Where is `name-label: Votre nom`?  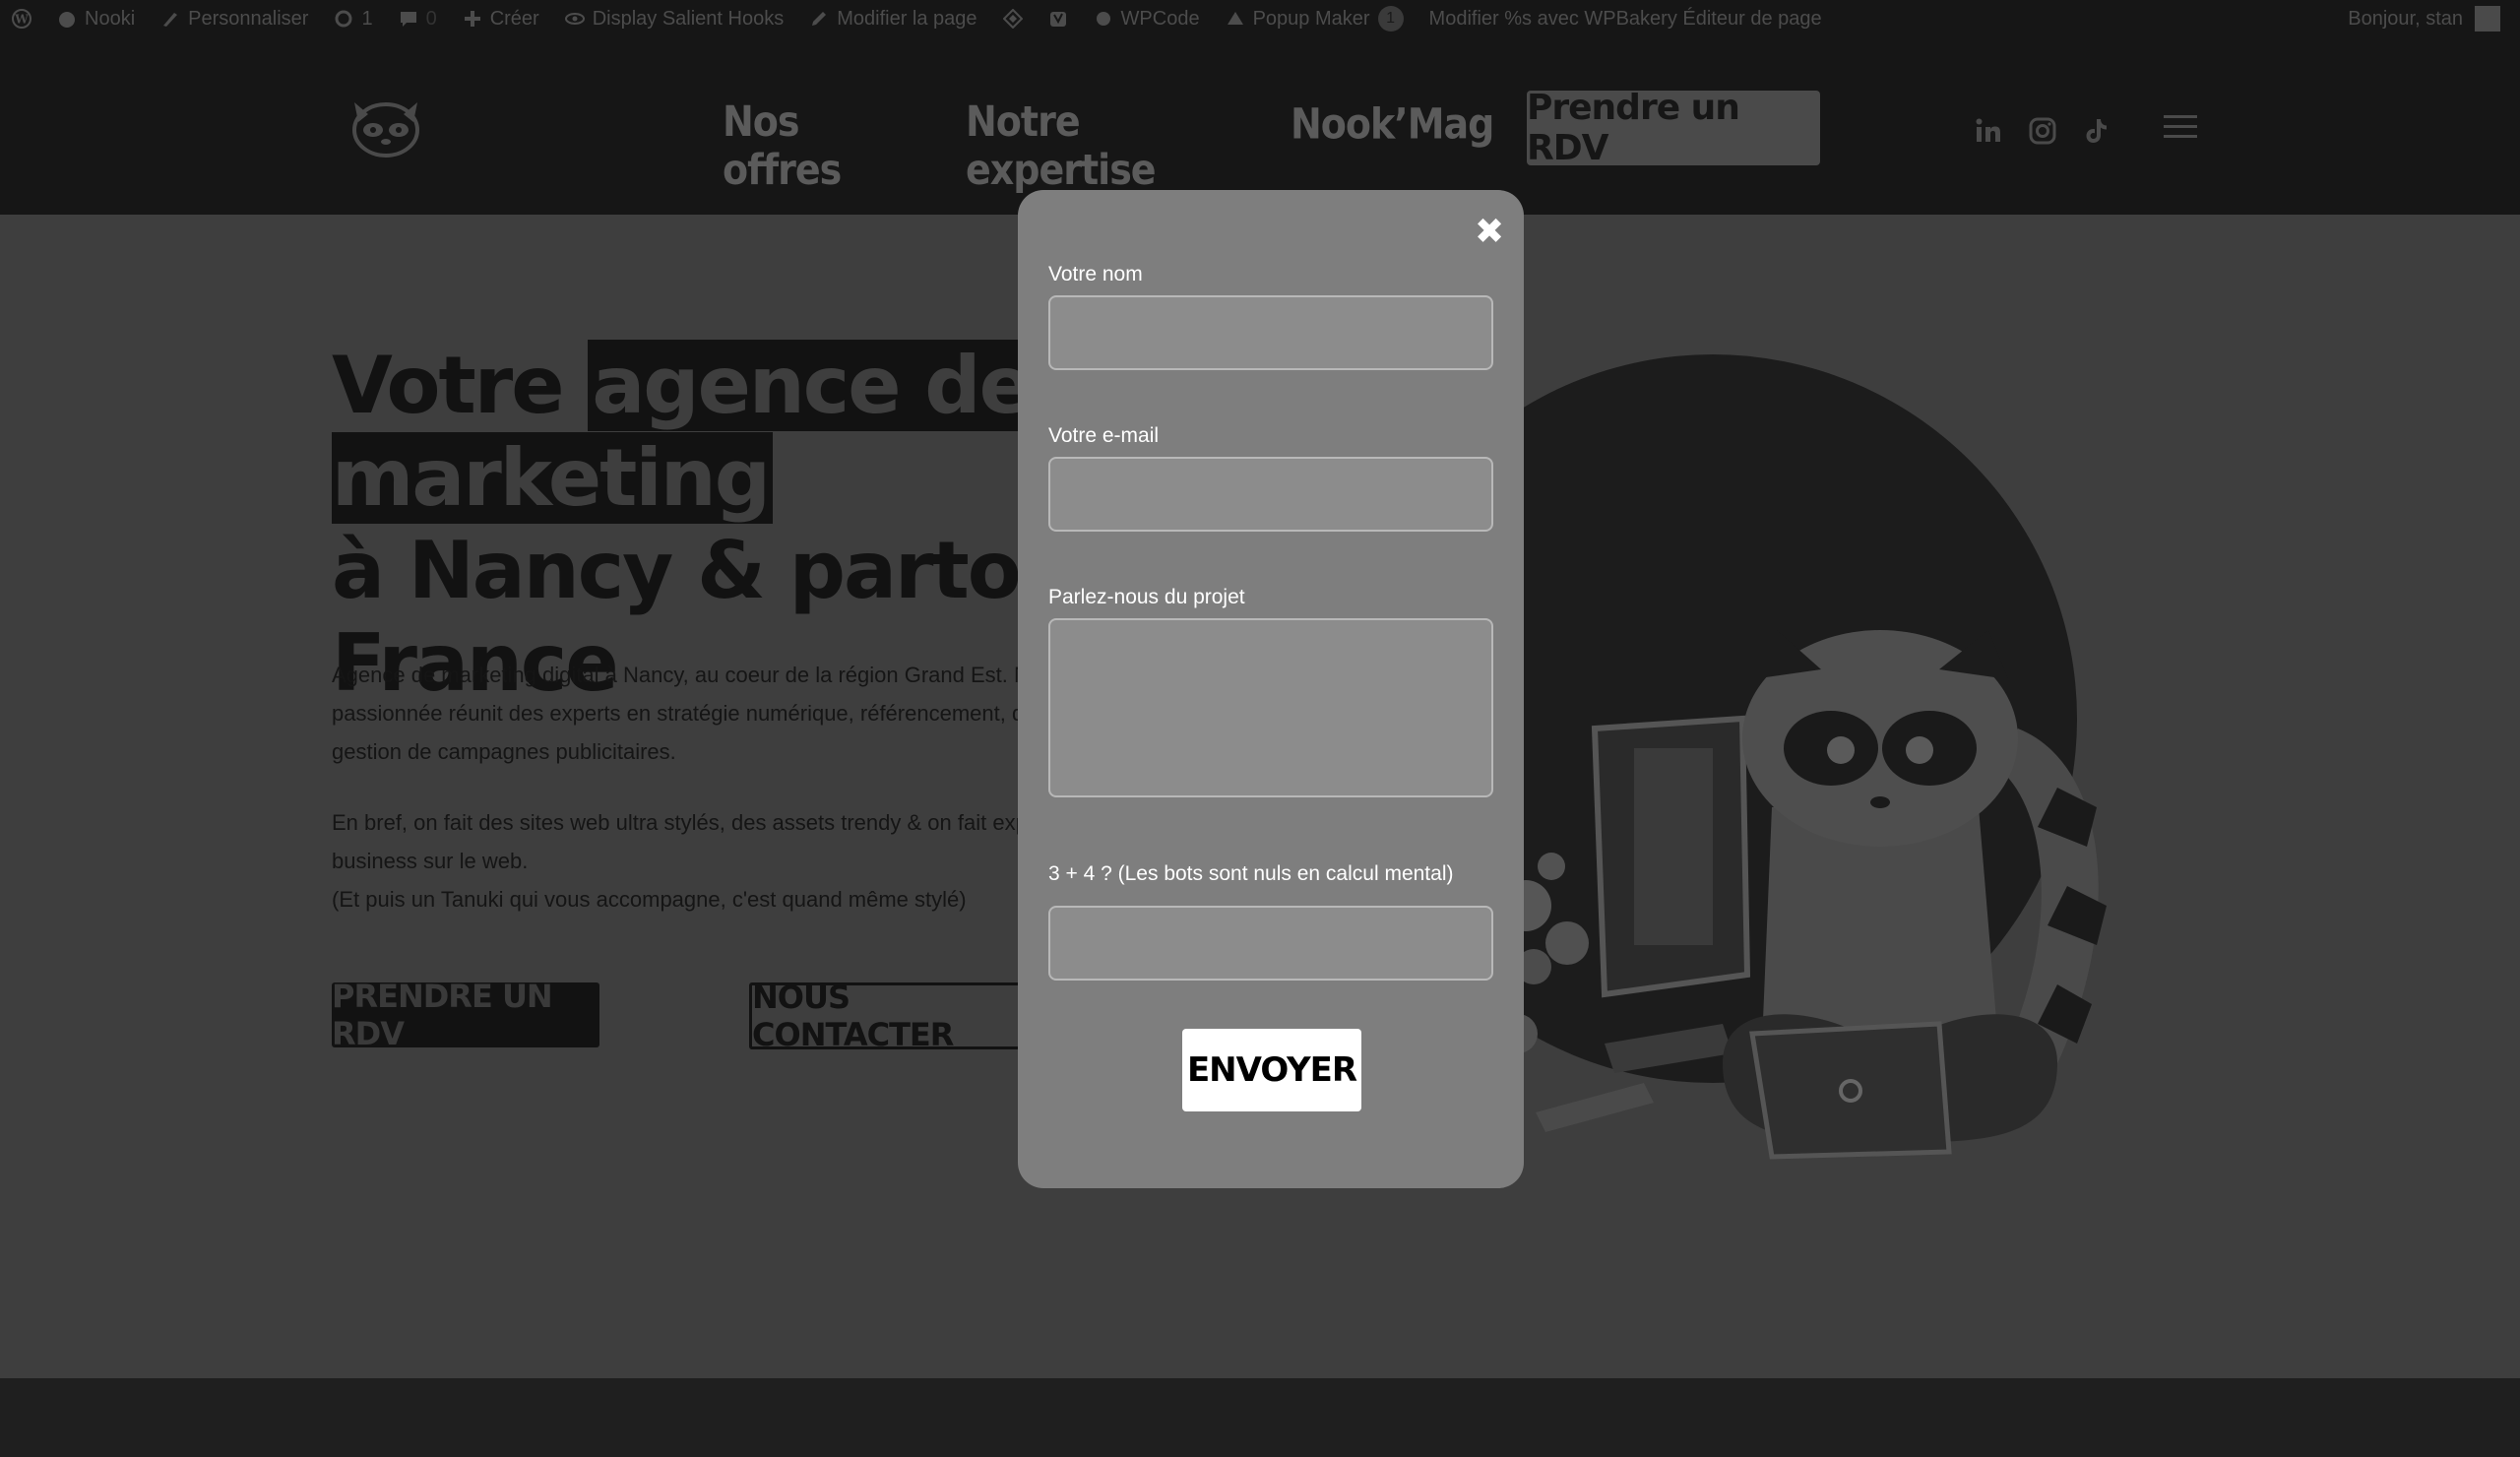
name-label: Votre nom is located at coordinates (1095, 274).